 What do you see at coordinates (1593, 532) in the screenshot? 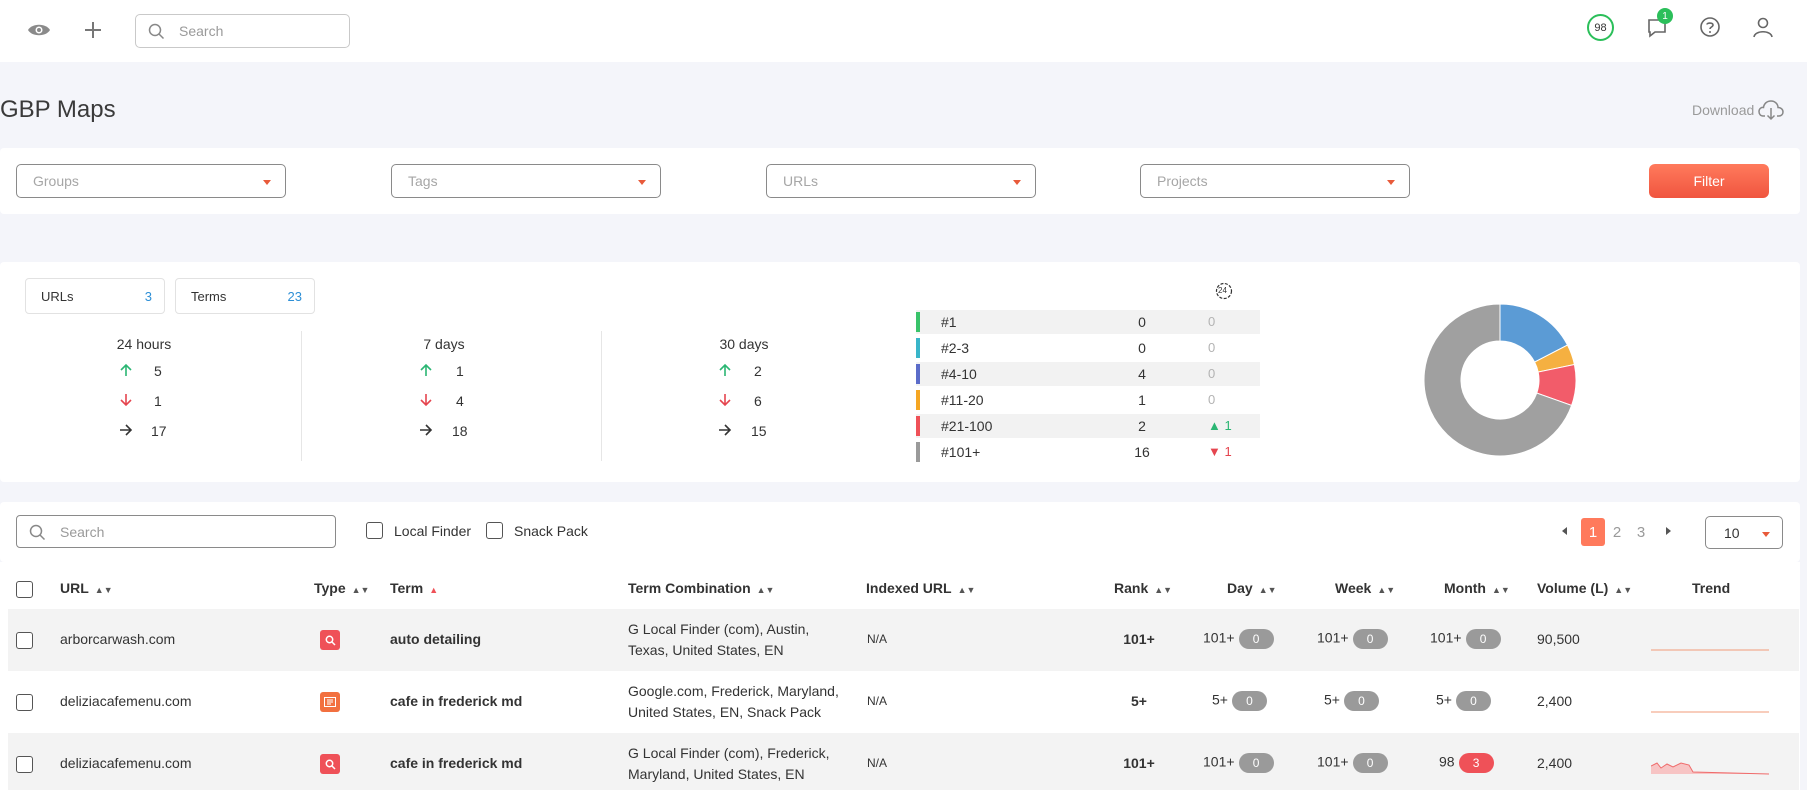
I see `page-1: 1` at bounding box center [1593, 532].